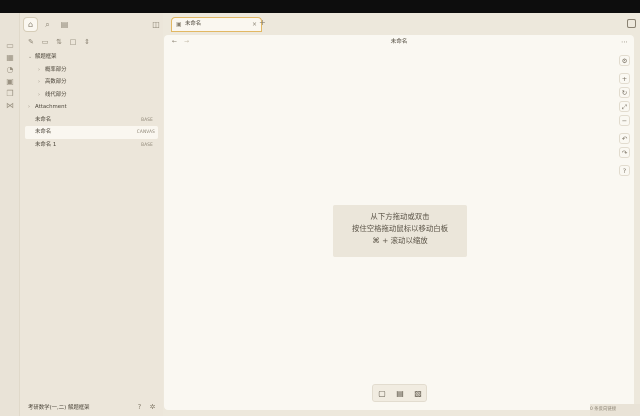 This screenshot has width=640, height=416. What do you see at coordinates (31, 42) in the screenshot?
I see `new-note-icon: ✎` at bounding box center [31, 42].